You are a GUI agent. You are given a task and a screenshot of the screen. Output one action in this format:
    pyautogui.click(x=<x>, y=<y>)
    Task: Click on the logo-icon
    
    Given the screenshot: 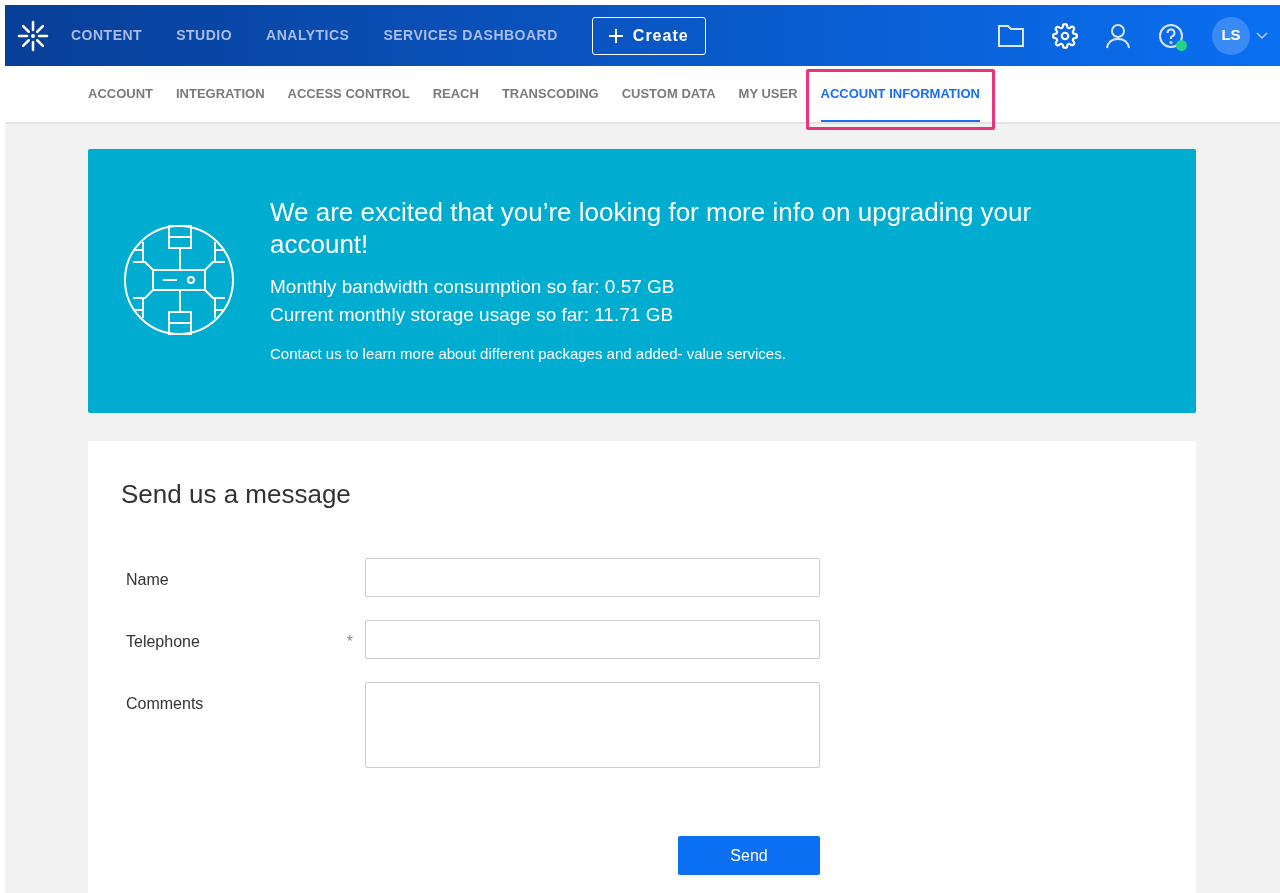 What is the action you would take?
    pyautogui.click(x=33, y=35)
    